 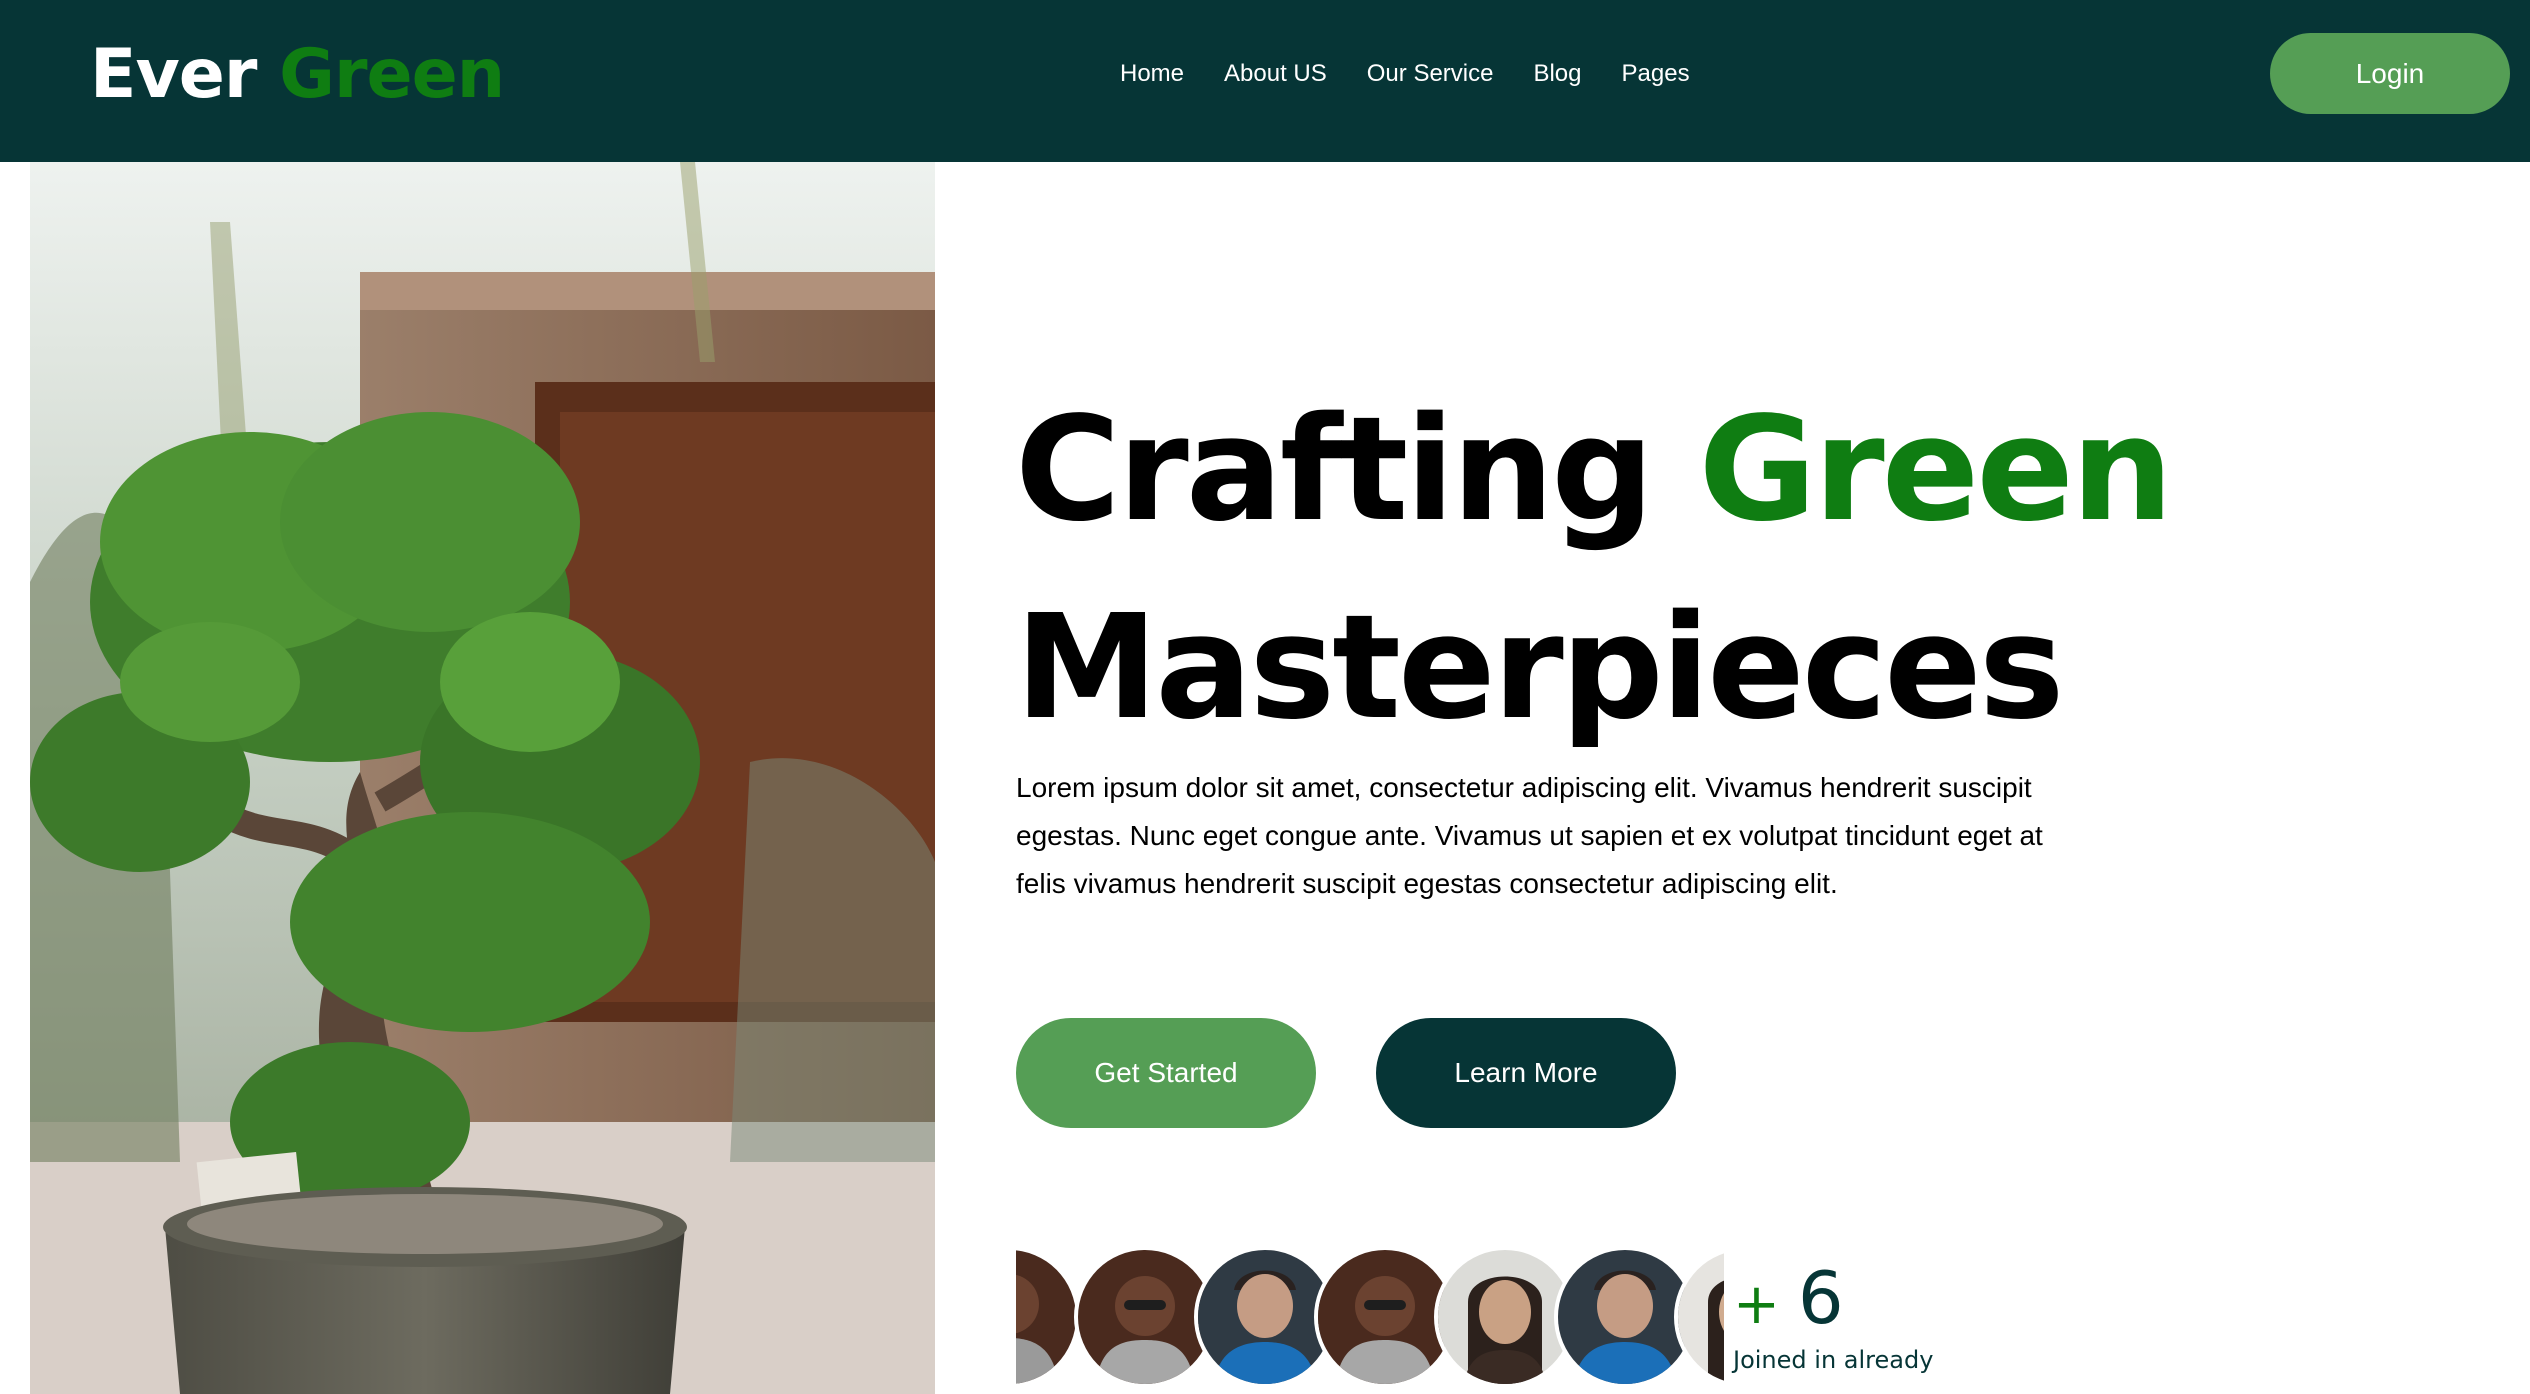 I want to click on main-nav: Home About US Our Service Blog Pages, so click(x=1405, y=74).